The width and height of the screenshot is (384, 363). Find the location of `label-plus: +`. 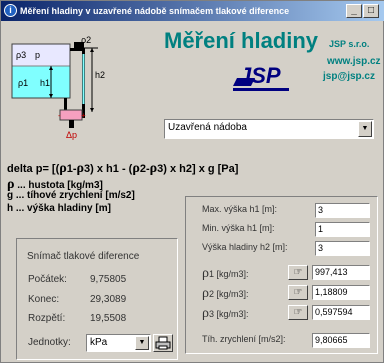

label-plus: + is located at coordinates (83, 115).